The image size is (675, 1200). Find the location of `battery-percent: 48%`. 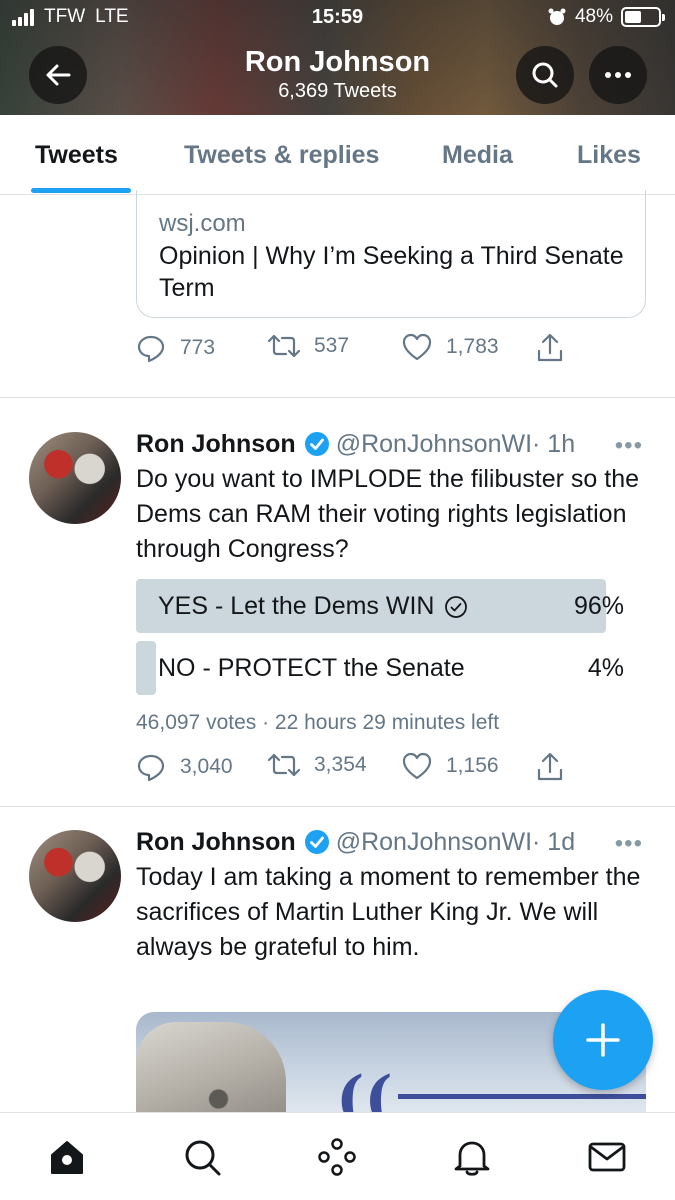

battery-percent: 48% is located at coordinates (593, 16).